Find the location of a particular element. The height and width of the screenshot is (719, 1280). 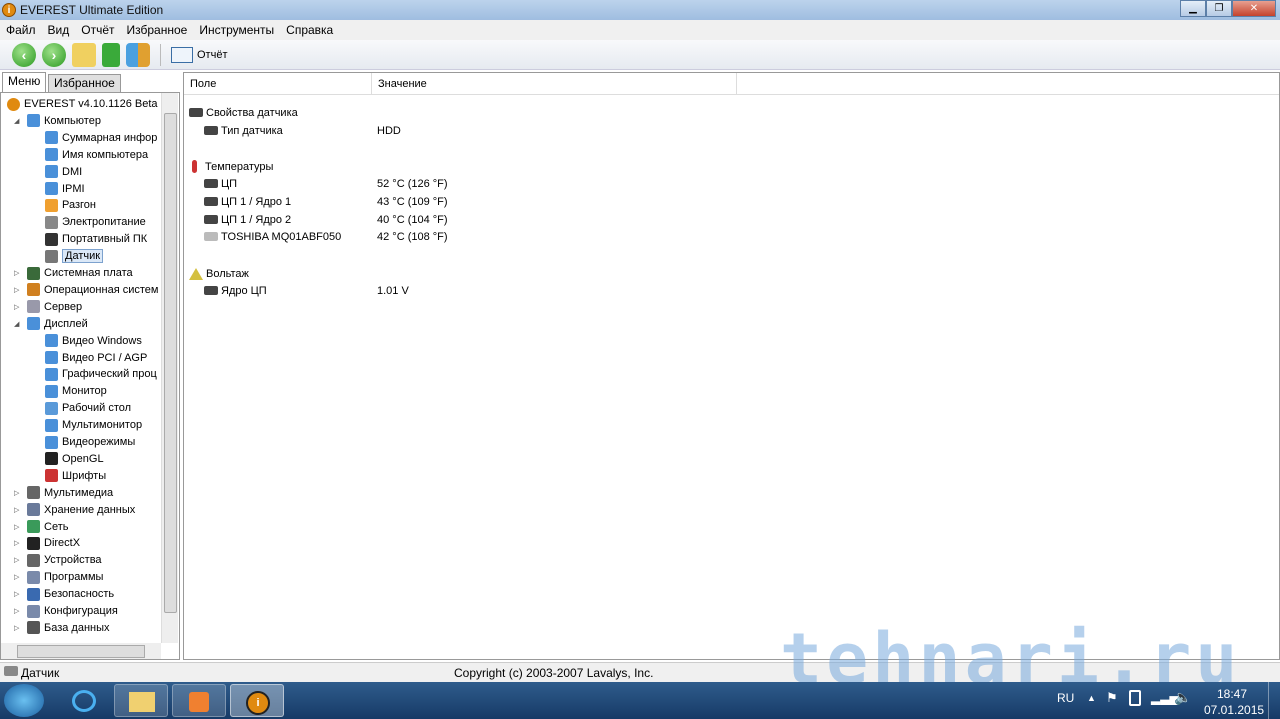

back-icon: ‹ is located at coordinates (24, 54).